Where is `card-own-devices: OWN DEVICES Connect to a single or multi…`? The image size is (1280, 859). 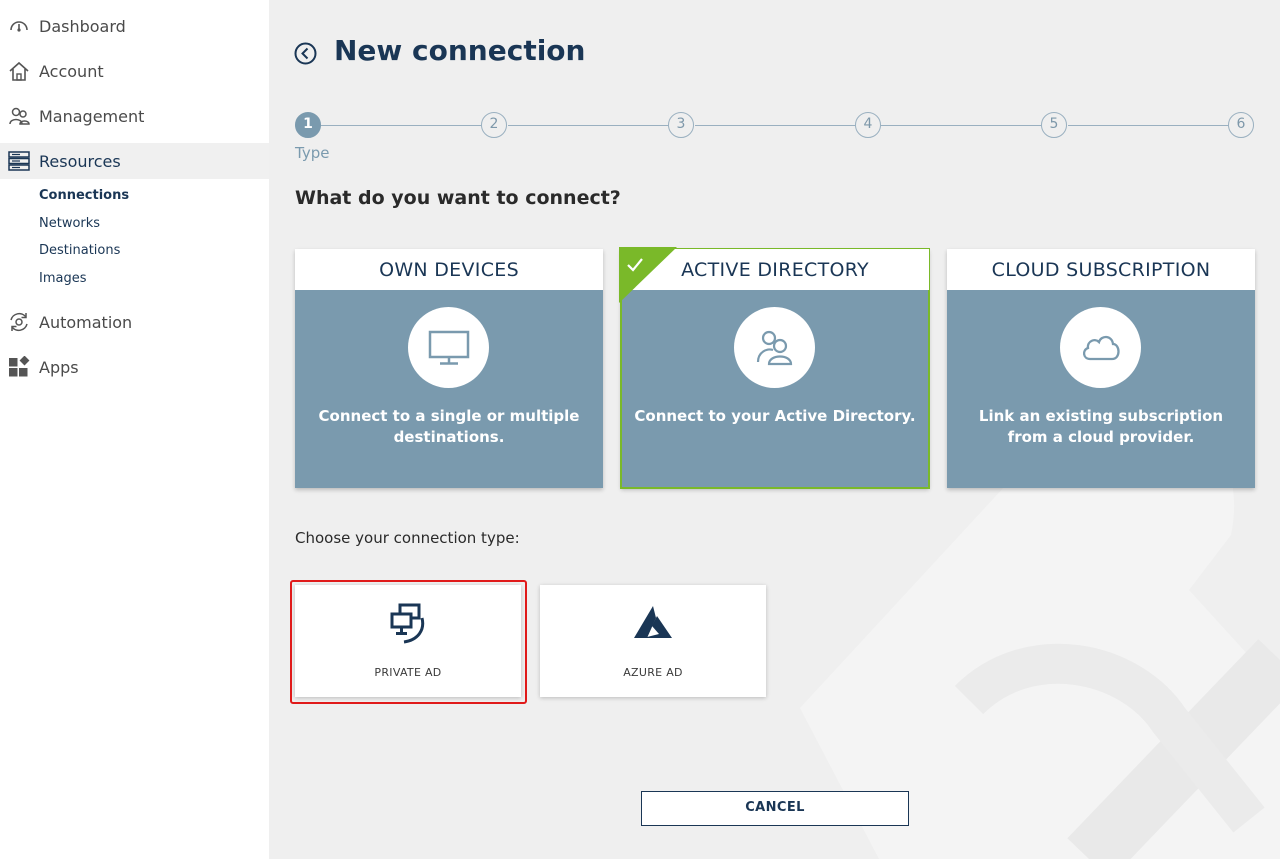
card-own-devices: OWN DEVICES Connect to a single or multi… is located at coordinates (449, 368).